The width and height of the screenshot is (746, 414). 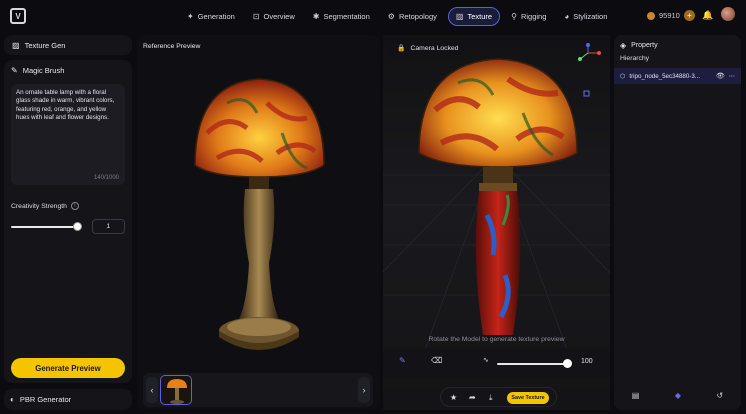 What do you see at coordinates (707, 15) in the screenshot?
I see `bell-icon: 🔔` at bounding box center [707, 15].